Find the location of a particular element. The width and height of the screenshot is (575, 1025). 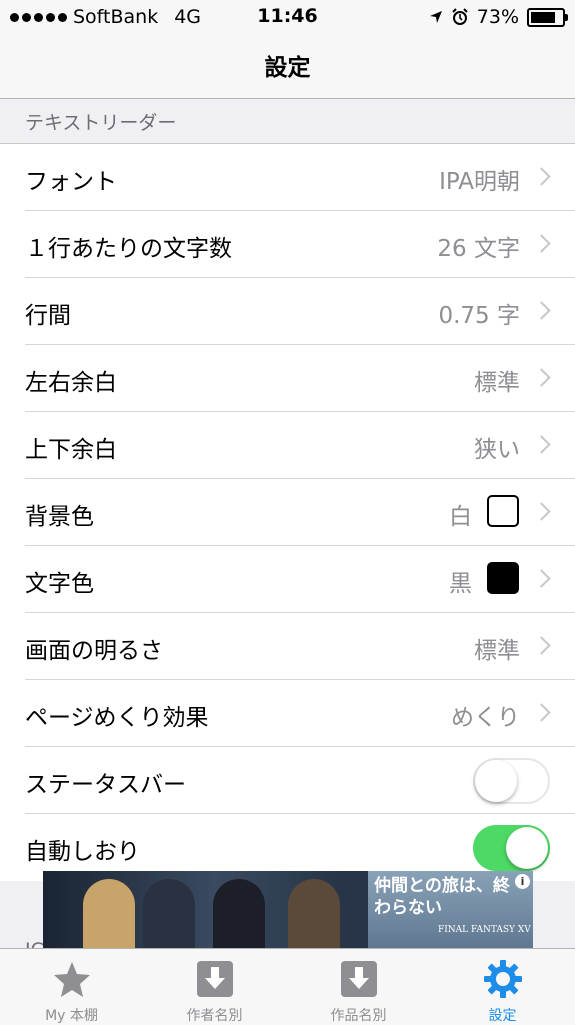

section-header: テキストリーダー is located at coordinates (101, 123).